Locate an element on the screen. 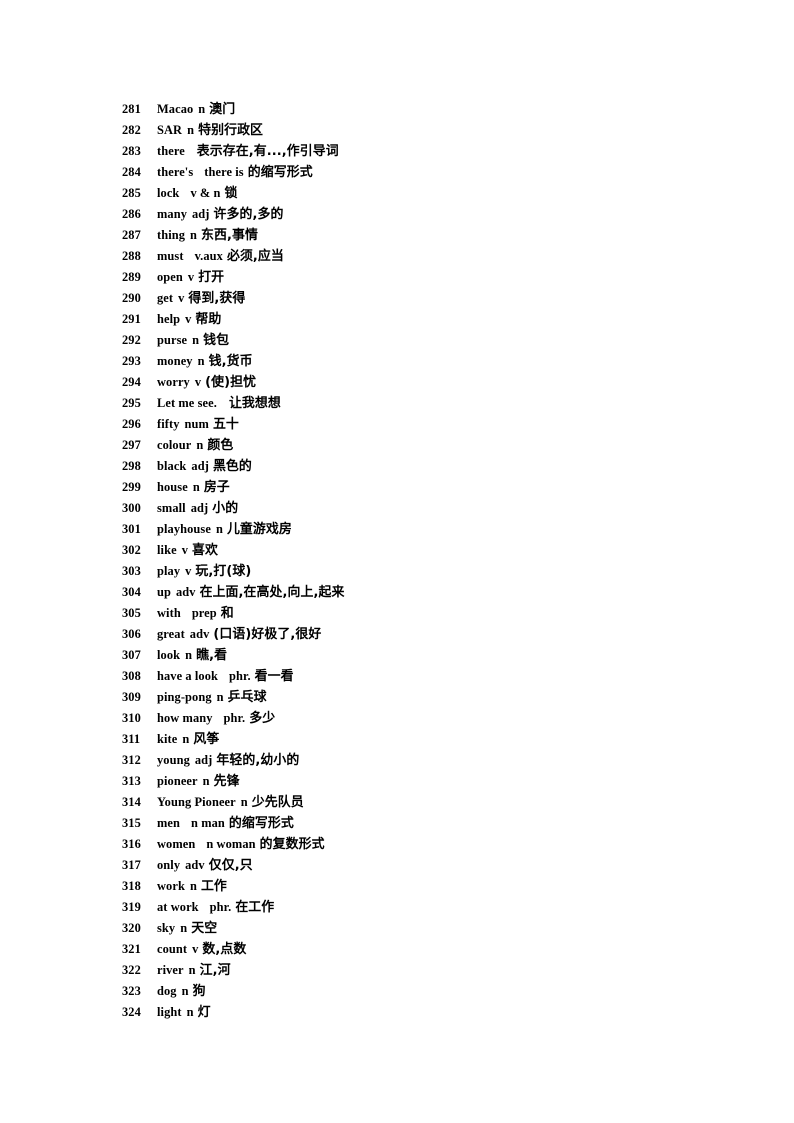 The width and height of the screenshot is (794, 1123). vocabulary-entry-row: 306 great adv (口语)好极了,很好 is located at coordinates (422, 634).